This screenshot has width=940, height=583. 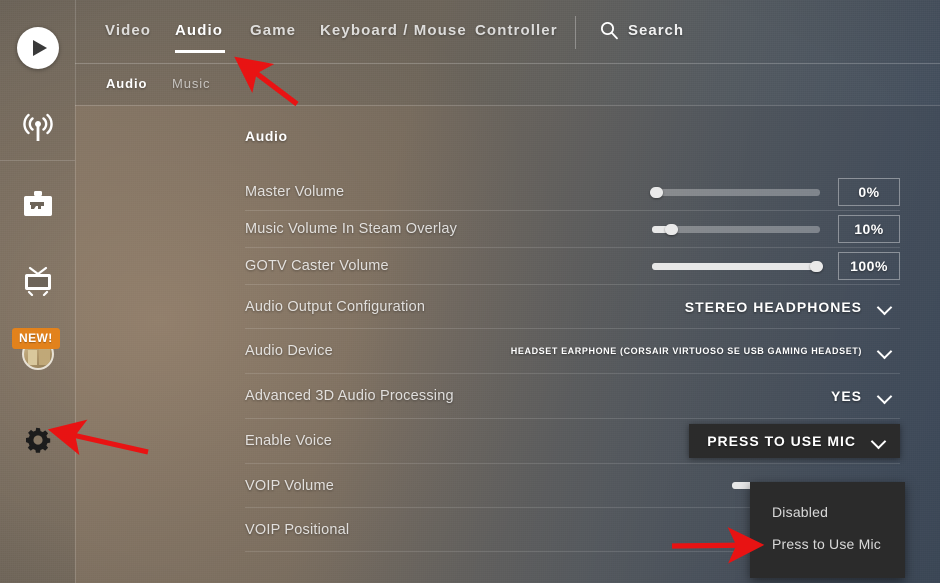 What do you see at coordinates (846, 396) in the screenshot?
I see `dropdown-value: YES` at bounding box center [846, 396].